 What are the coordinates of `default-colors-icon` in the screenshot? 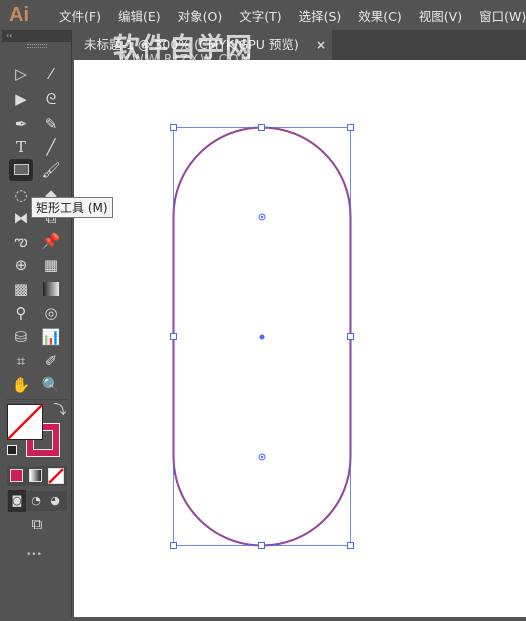 It's located at (12, 450).